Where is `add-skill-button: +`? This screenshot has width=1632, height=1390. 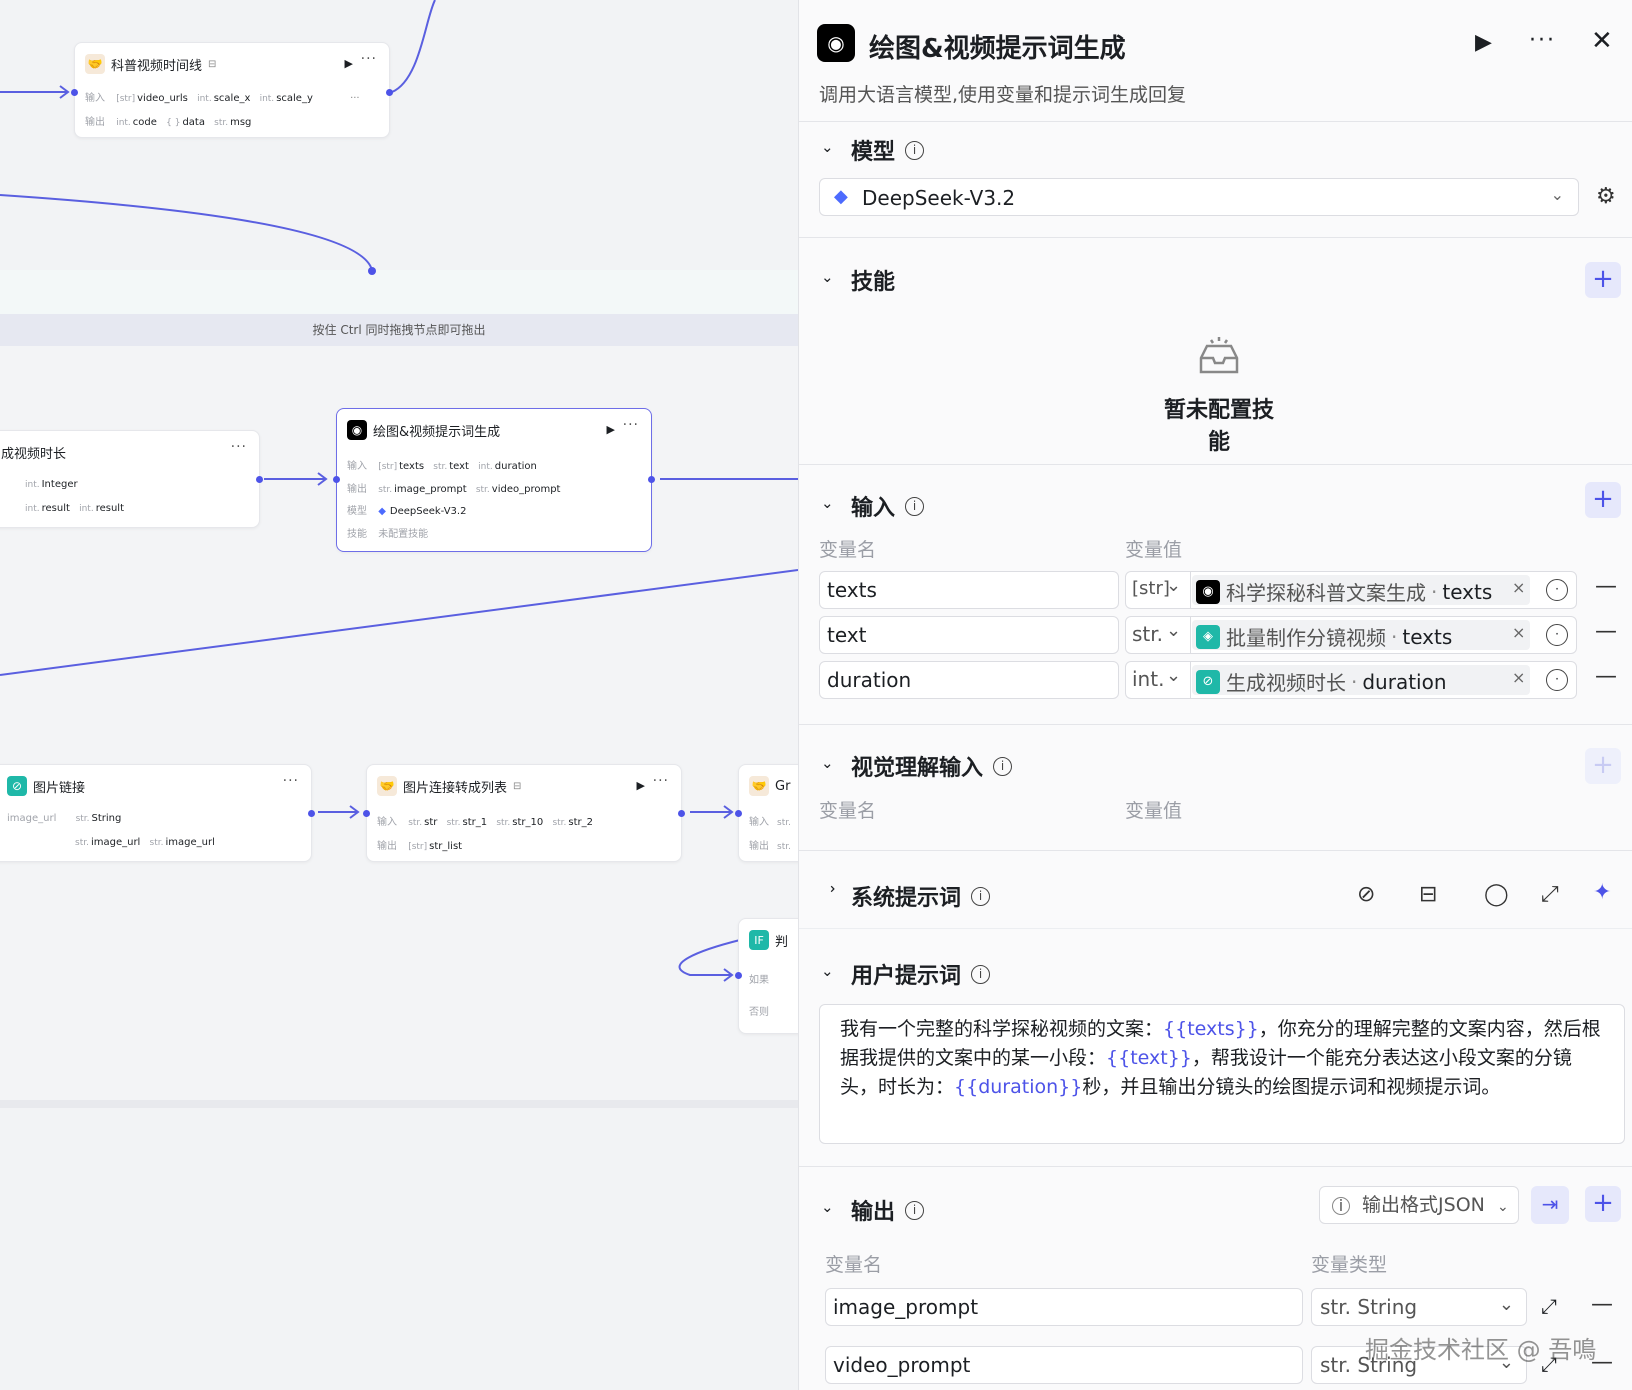
add-skill-button: + is located at coordinates (1603, 280).